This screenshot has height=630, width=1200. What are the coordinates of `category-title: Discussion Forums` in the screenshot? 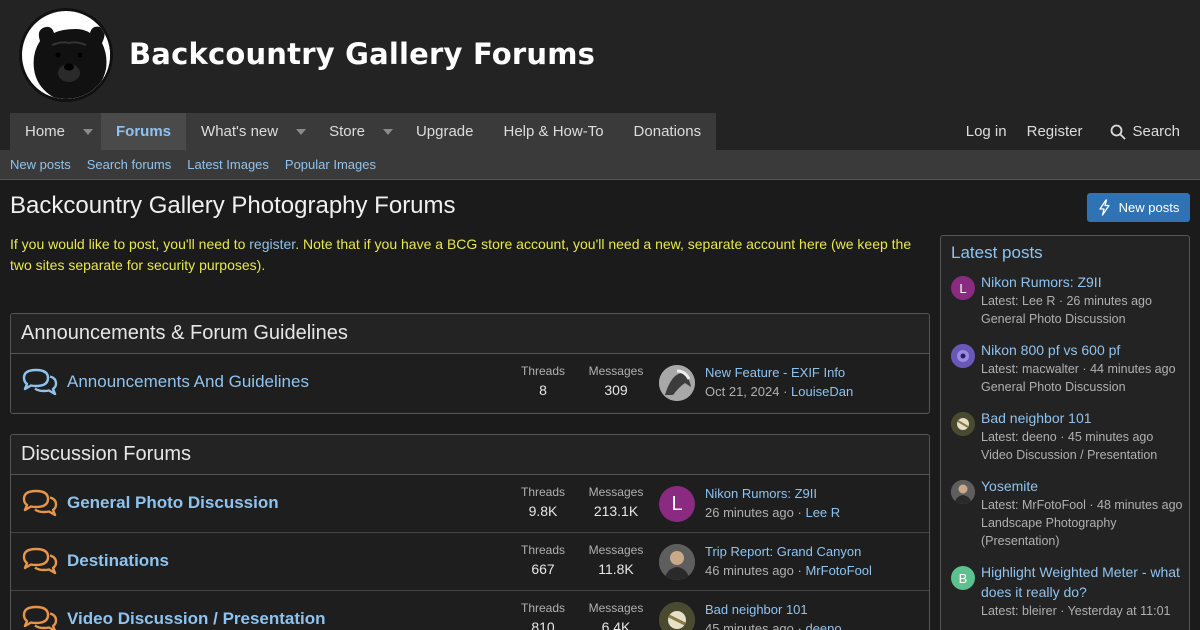 It's located at (470, 455).